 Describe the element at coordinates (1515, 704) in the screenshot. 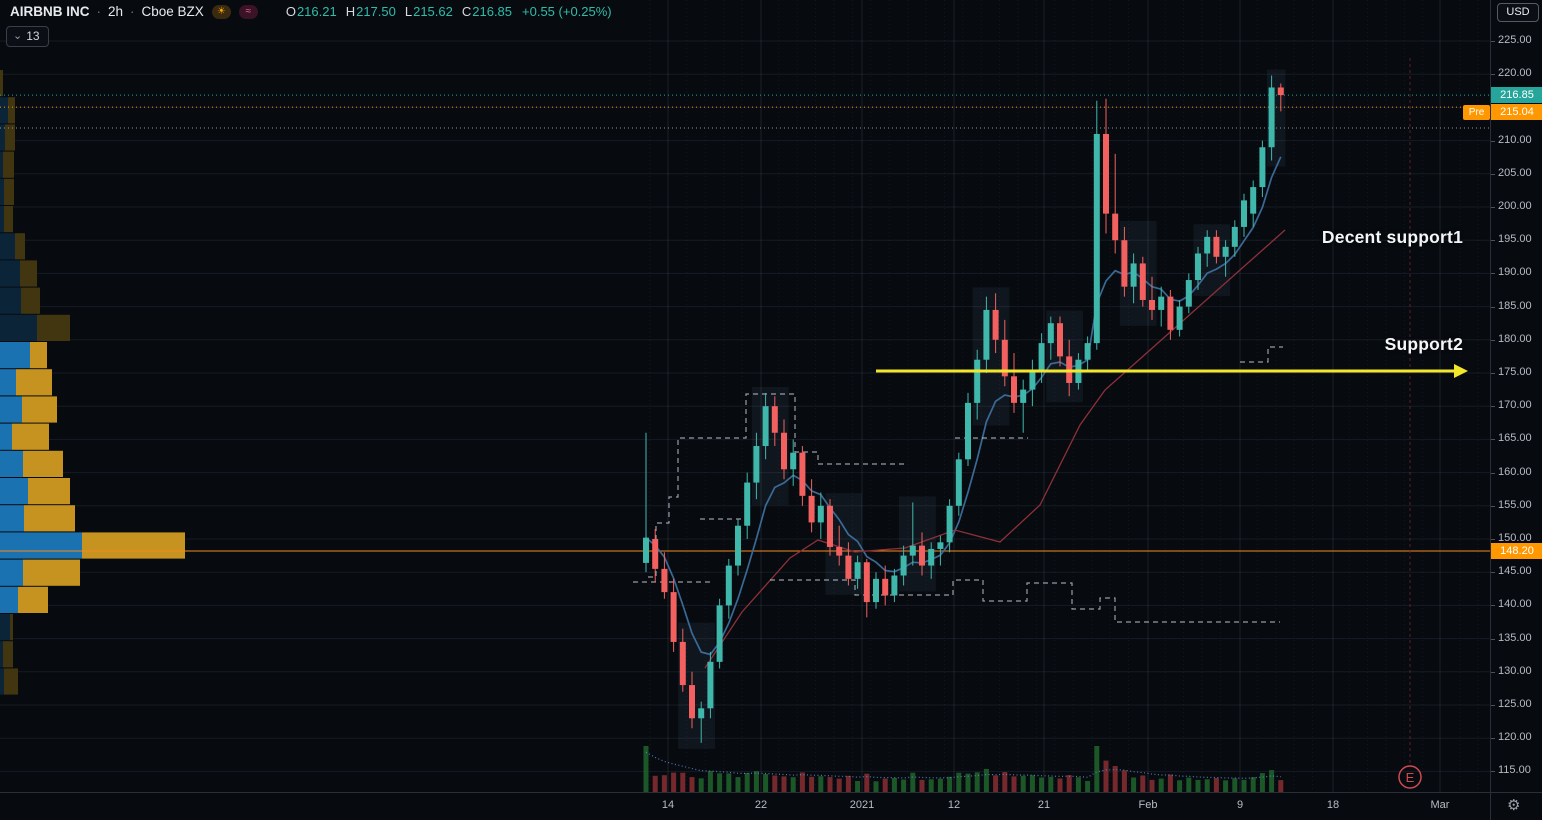

I see `price-tick-label: 125.00` at that location.